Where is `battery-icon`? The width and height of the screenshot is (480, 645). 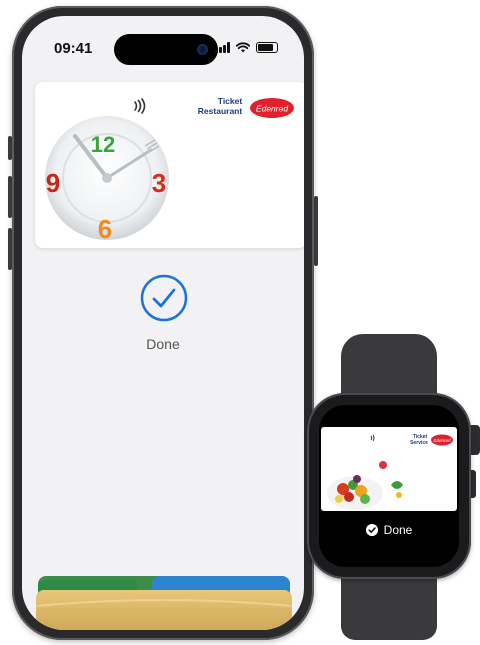 battery-icon is located at coordinates (267, 47).